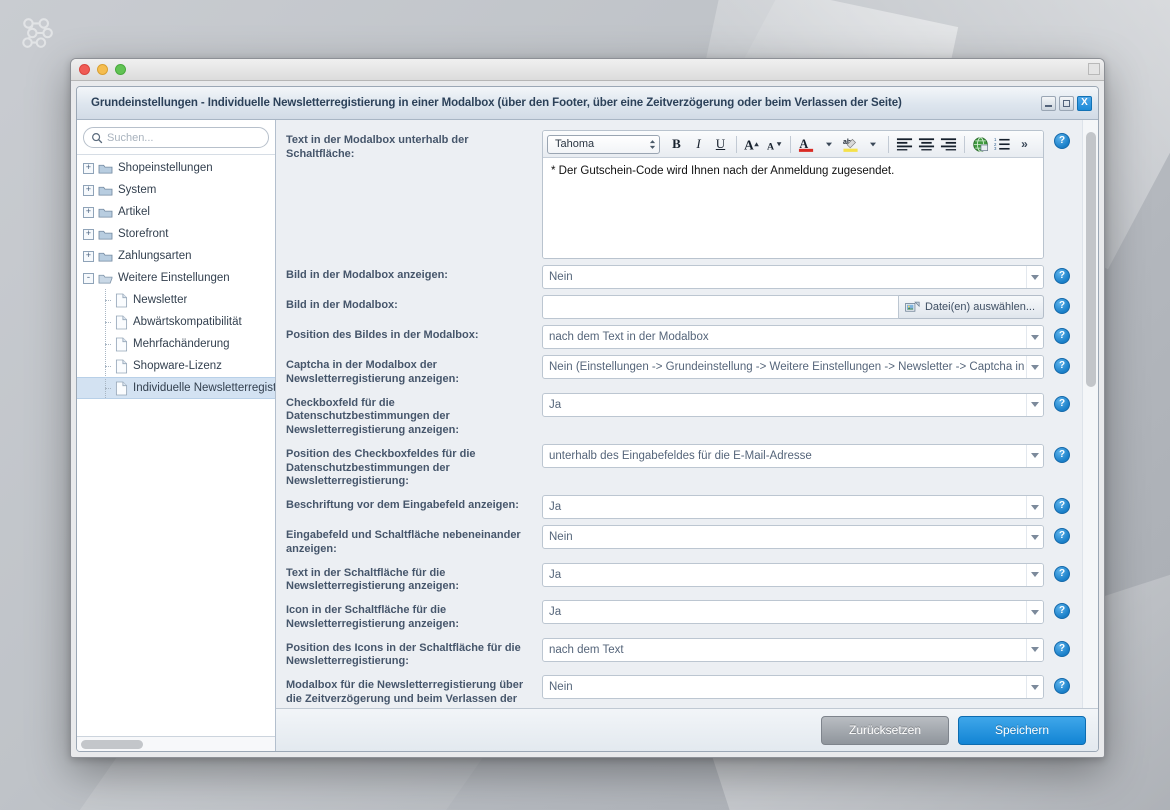 The image size is (1170, 810). I want to click on highlight-color-button, so click(872, 144).